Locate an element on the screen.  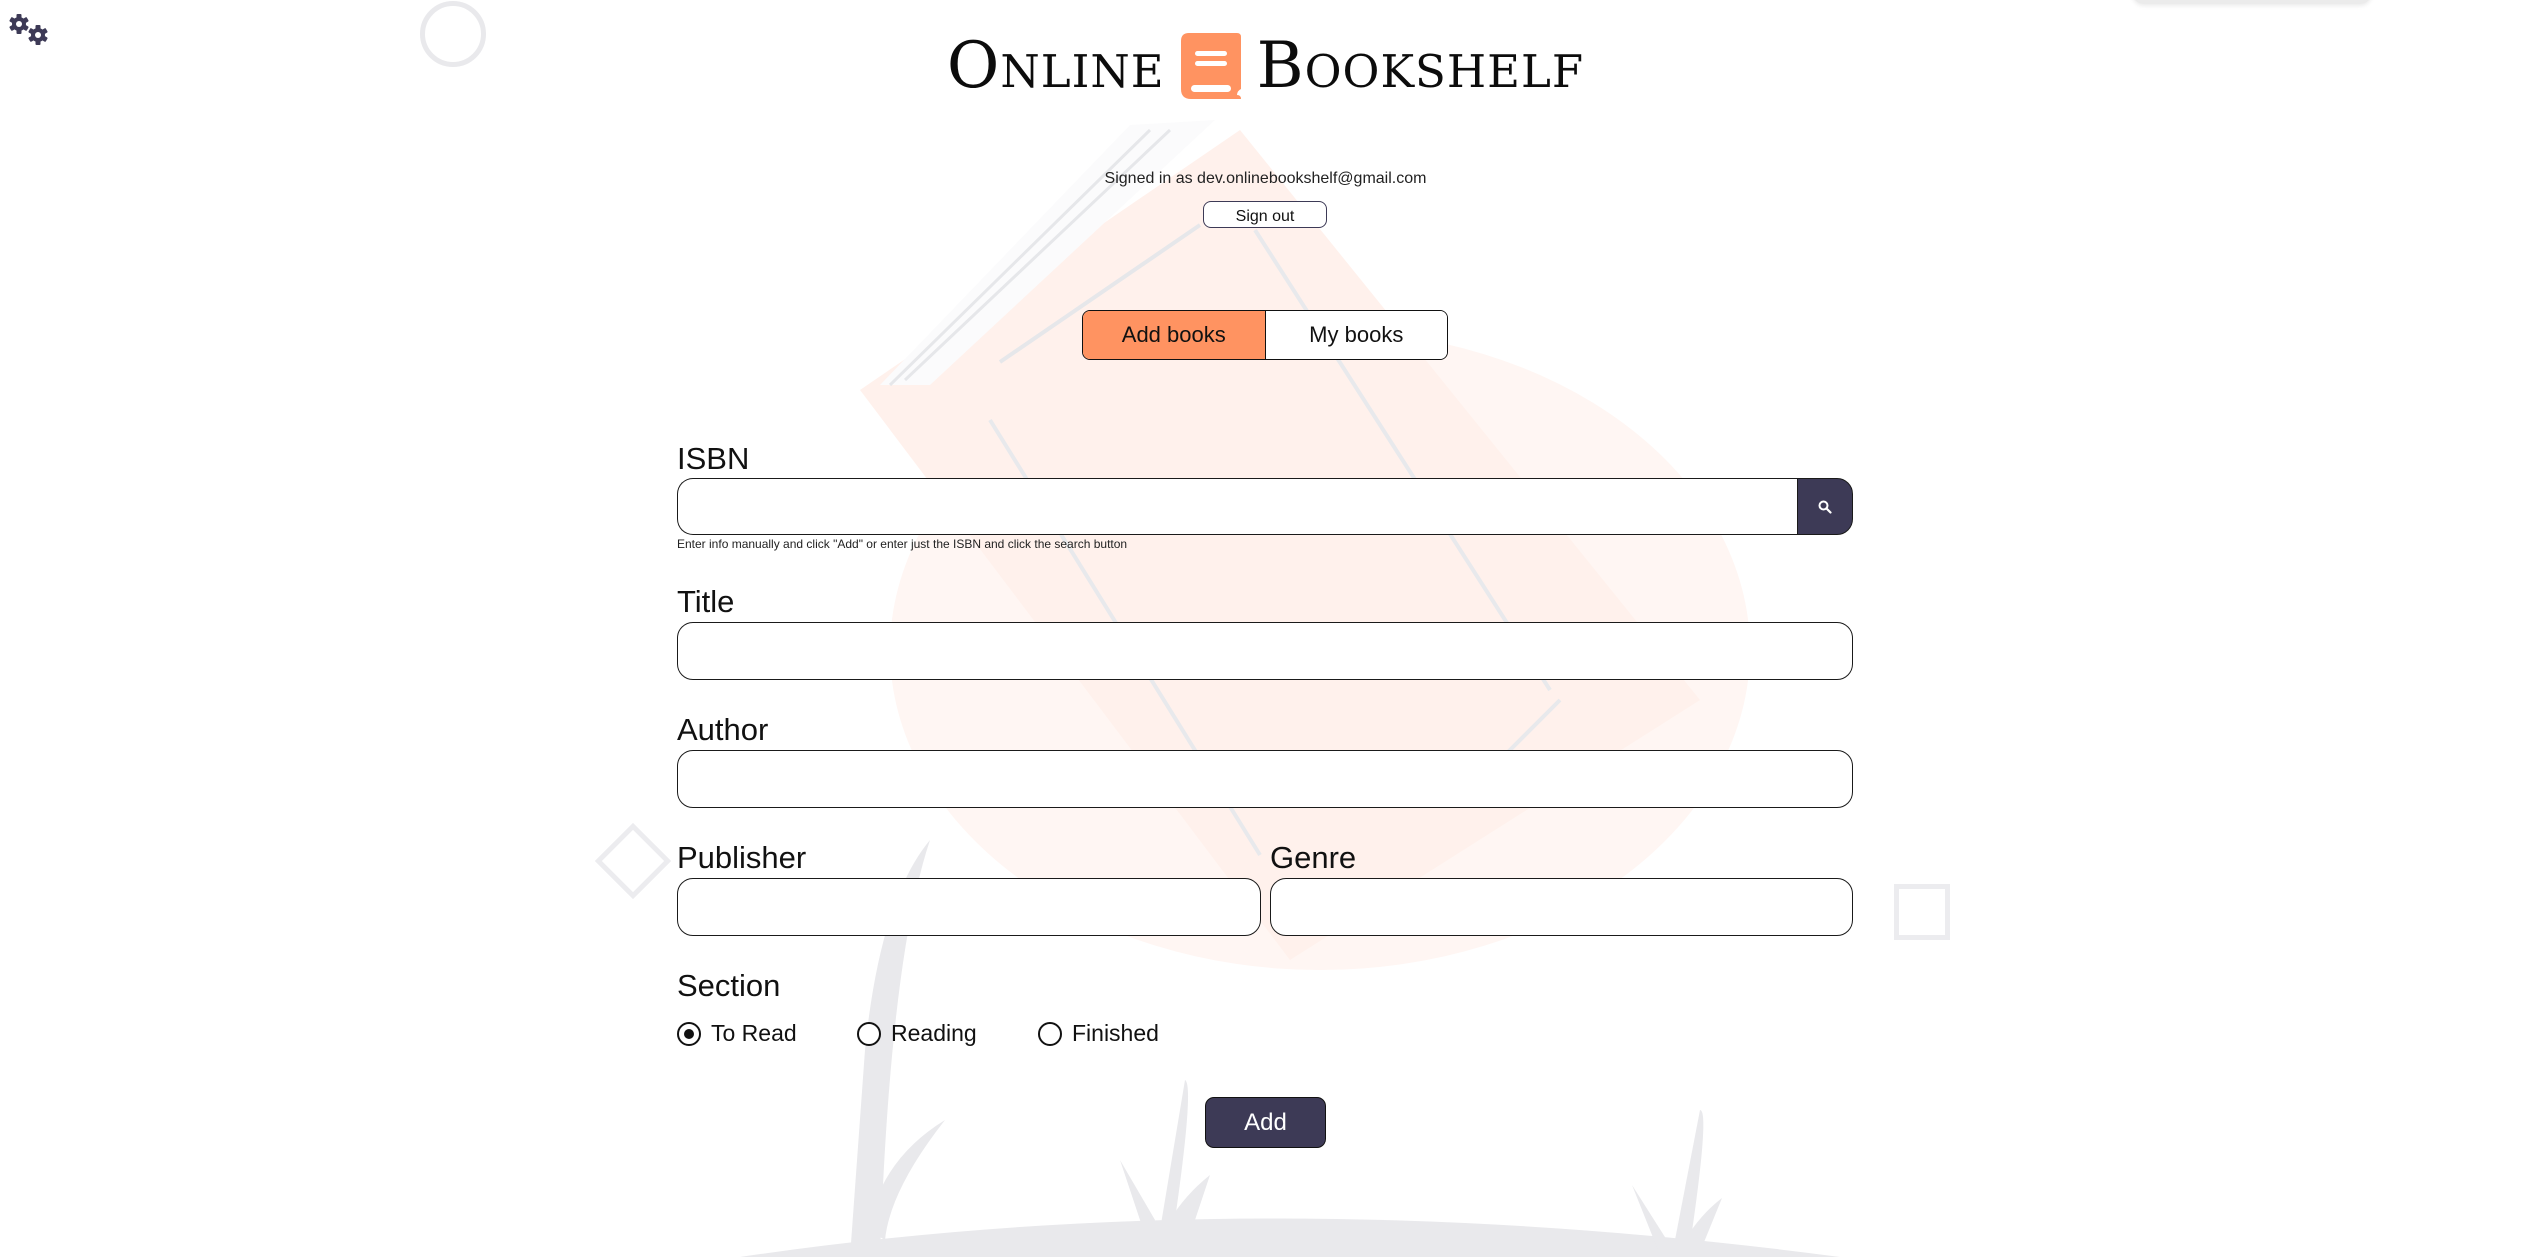
radio-finished: Finished is located at coordinates (1098, 1033).